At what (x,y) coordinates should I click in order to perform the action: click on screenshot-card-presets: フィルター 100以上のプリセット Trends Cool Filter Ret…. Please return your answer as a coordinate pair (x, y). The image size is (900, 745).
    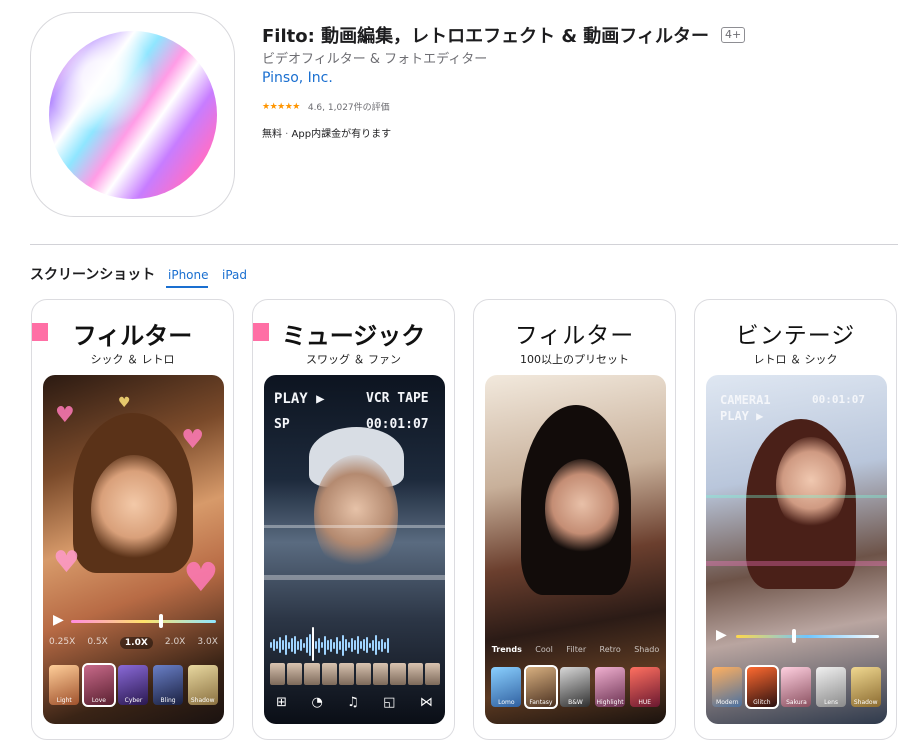
    Looking at the image, I should click on (574, 519).